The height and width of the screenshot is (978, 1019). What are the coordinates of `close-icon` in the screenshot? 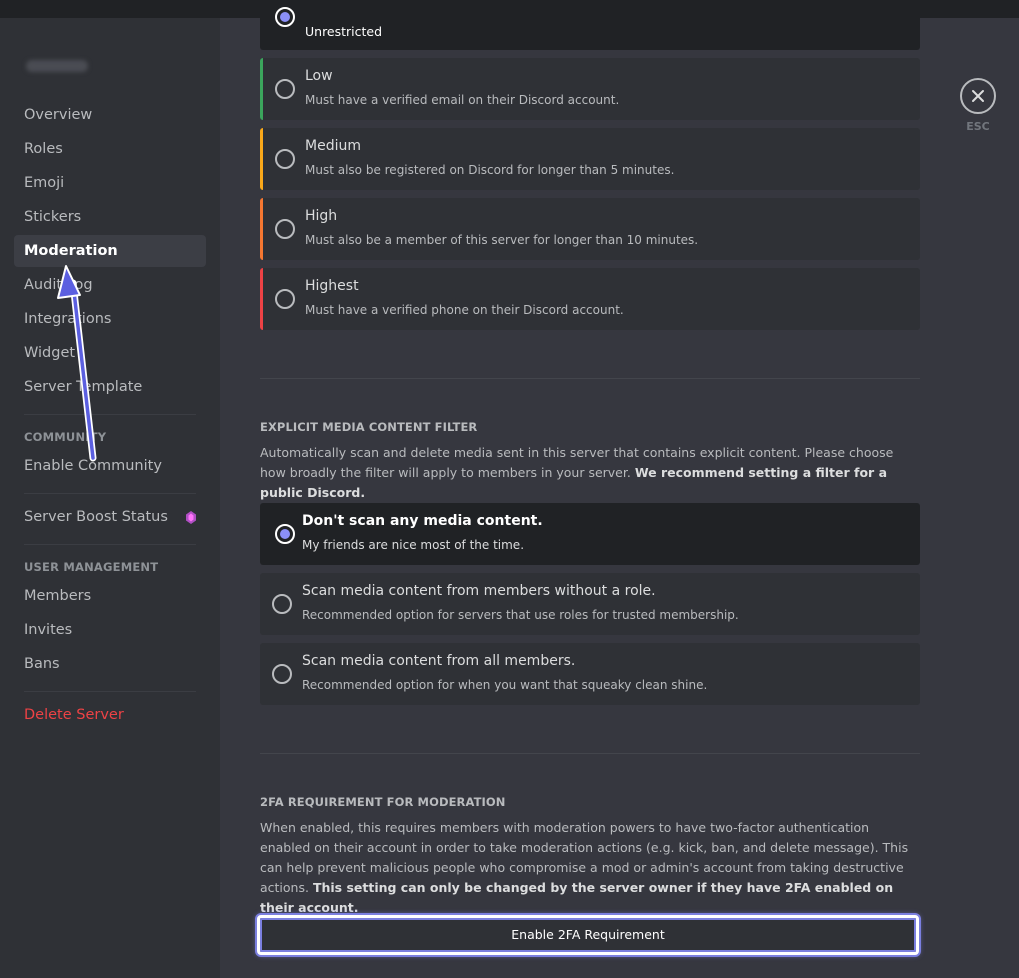 It's located at (978, 96).